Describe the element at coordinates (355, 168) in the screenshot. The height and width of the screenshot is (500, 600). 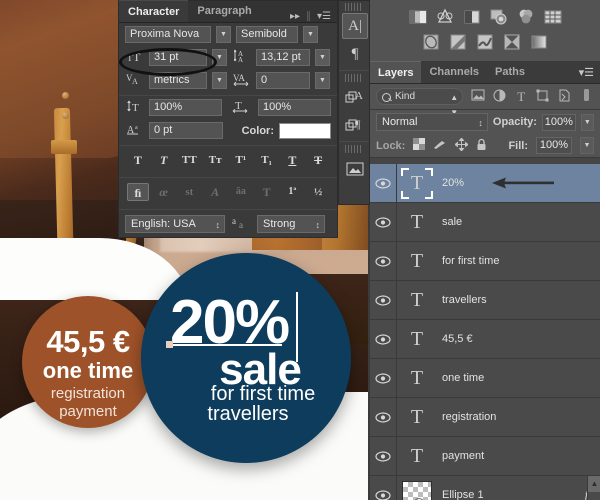
I see `libraries-panel-icon` at that location.